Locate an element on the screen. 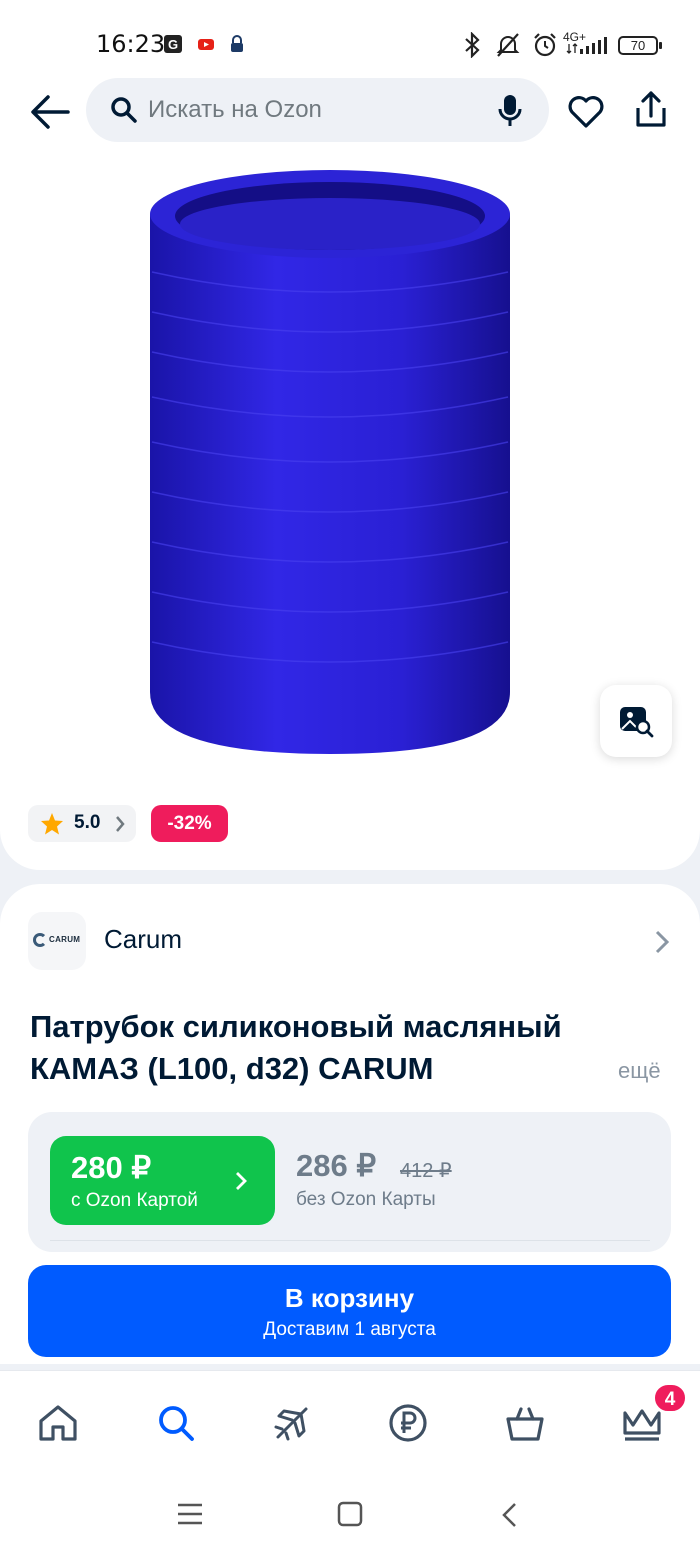 The height and width of the screenshot is (1556, 700). search-input: Искать на Ozon is located at coordinates (317, 110).